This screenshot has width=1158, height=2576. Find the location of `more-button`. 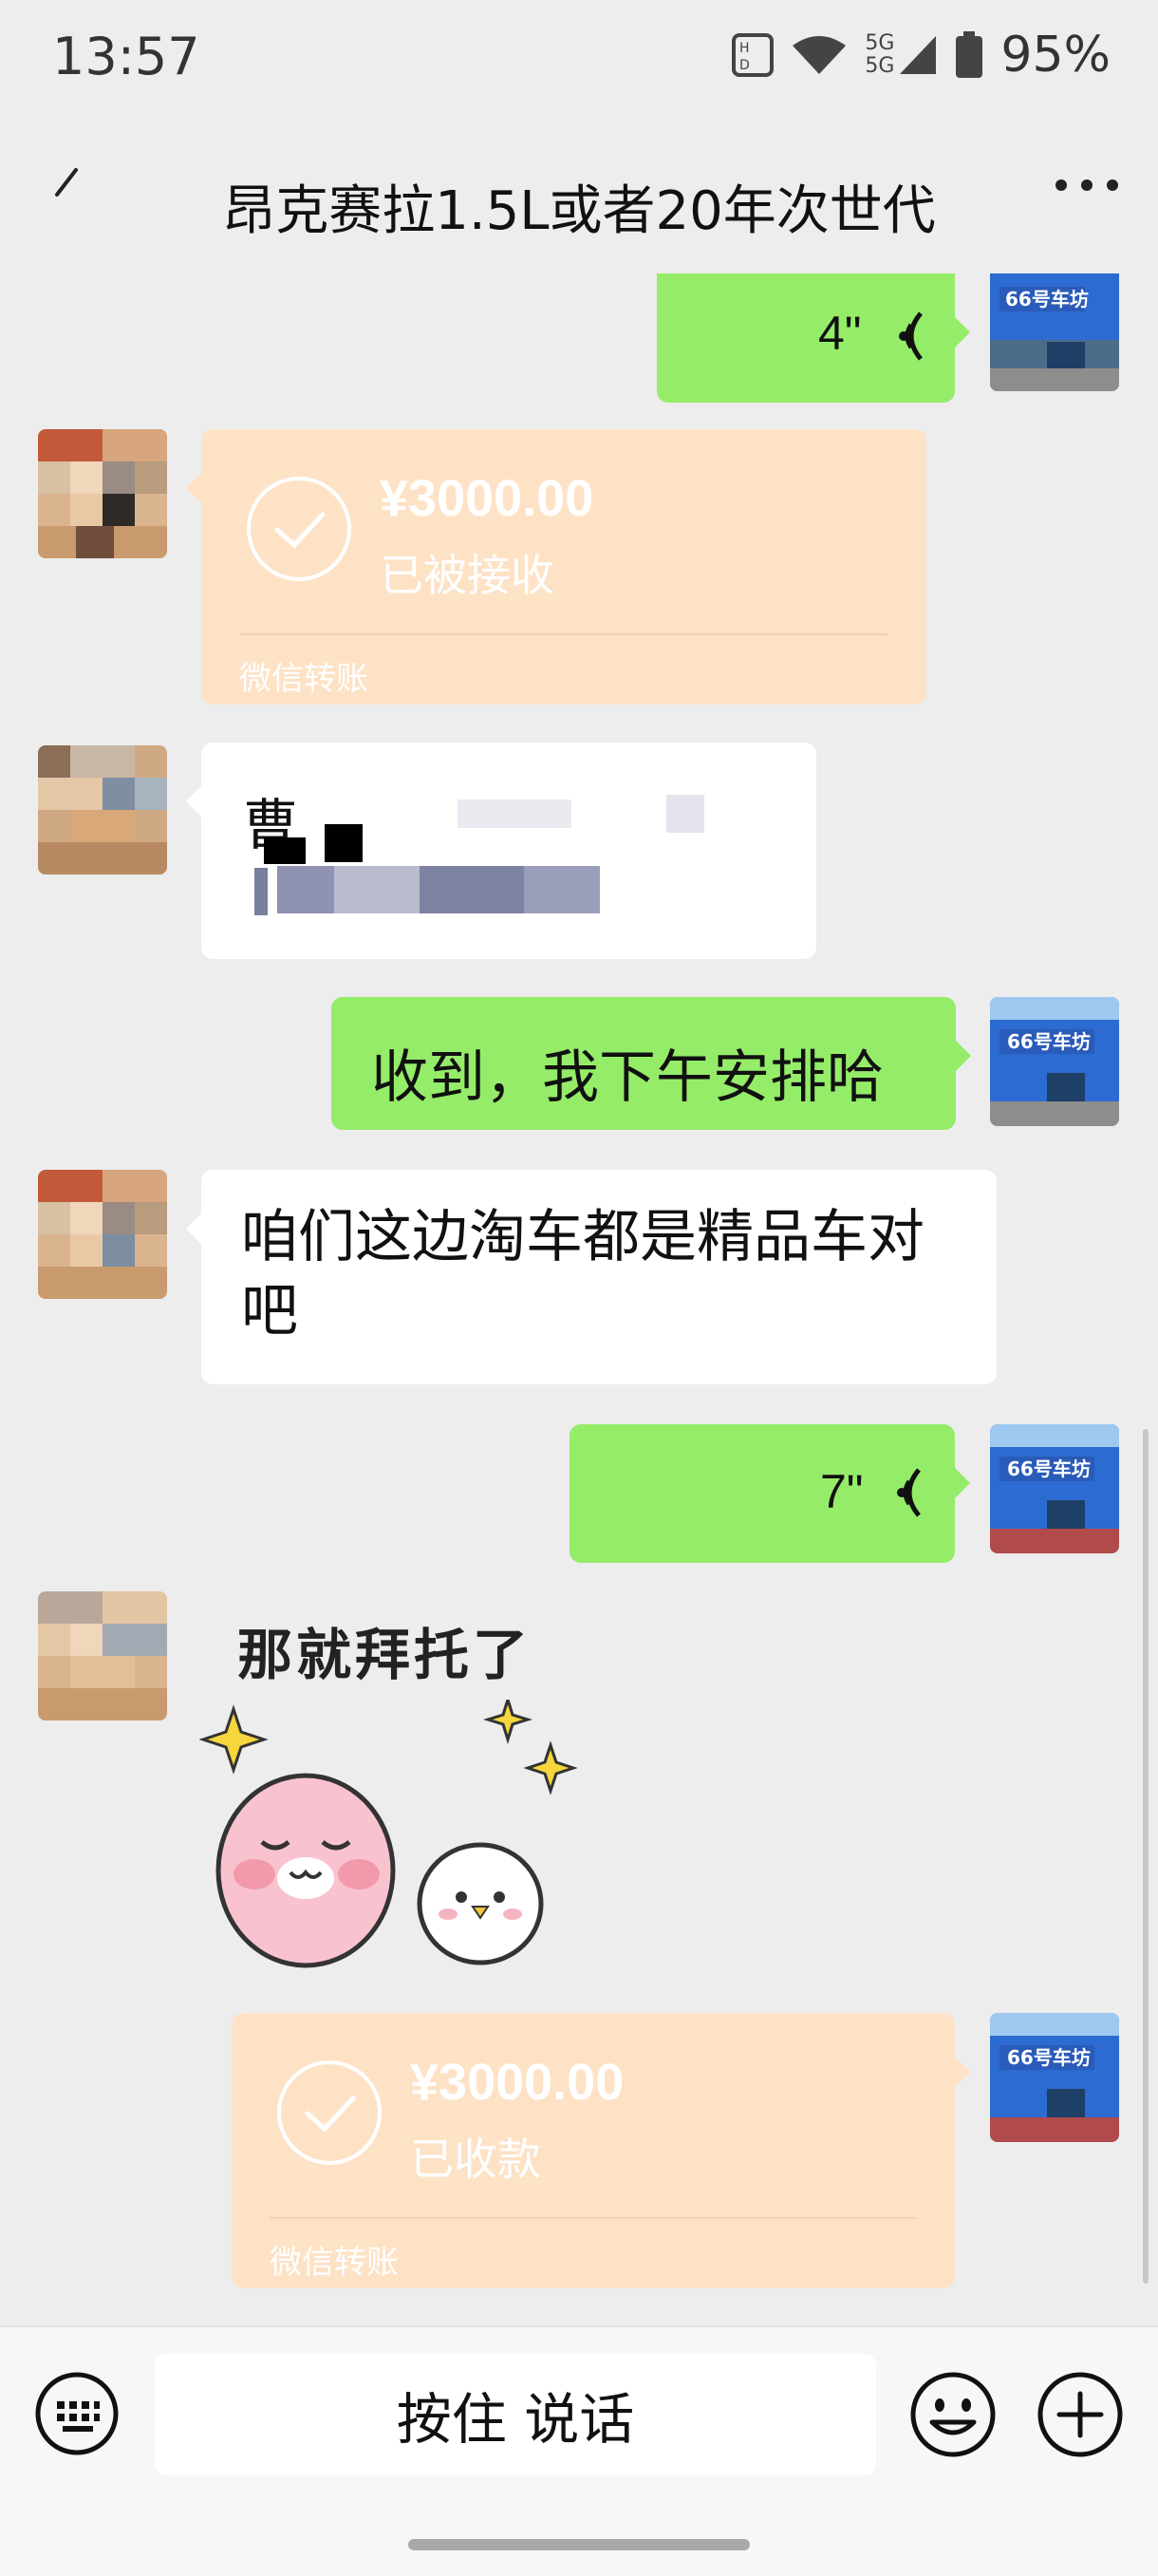

more-button is located at coordinates (1087, 187).